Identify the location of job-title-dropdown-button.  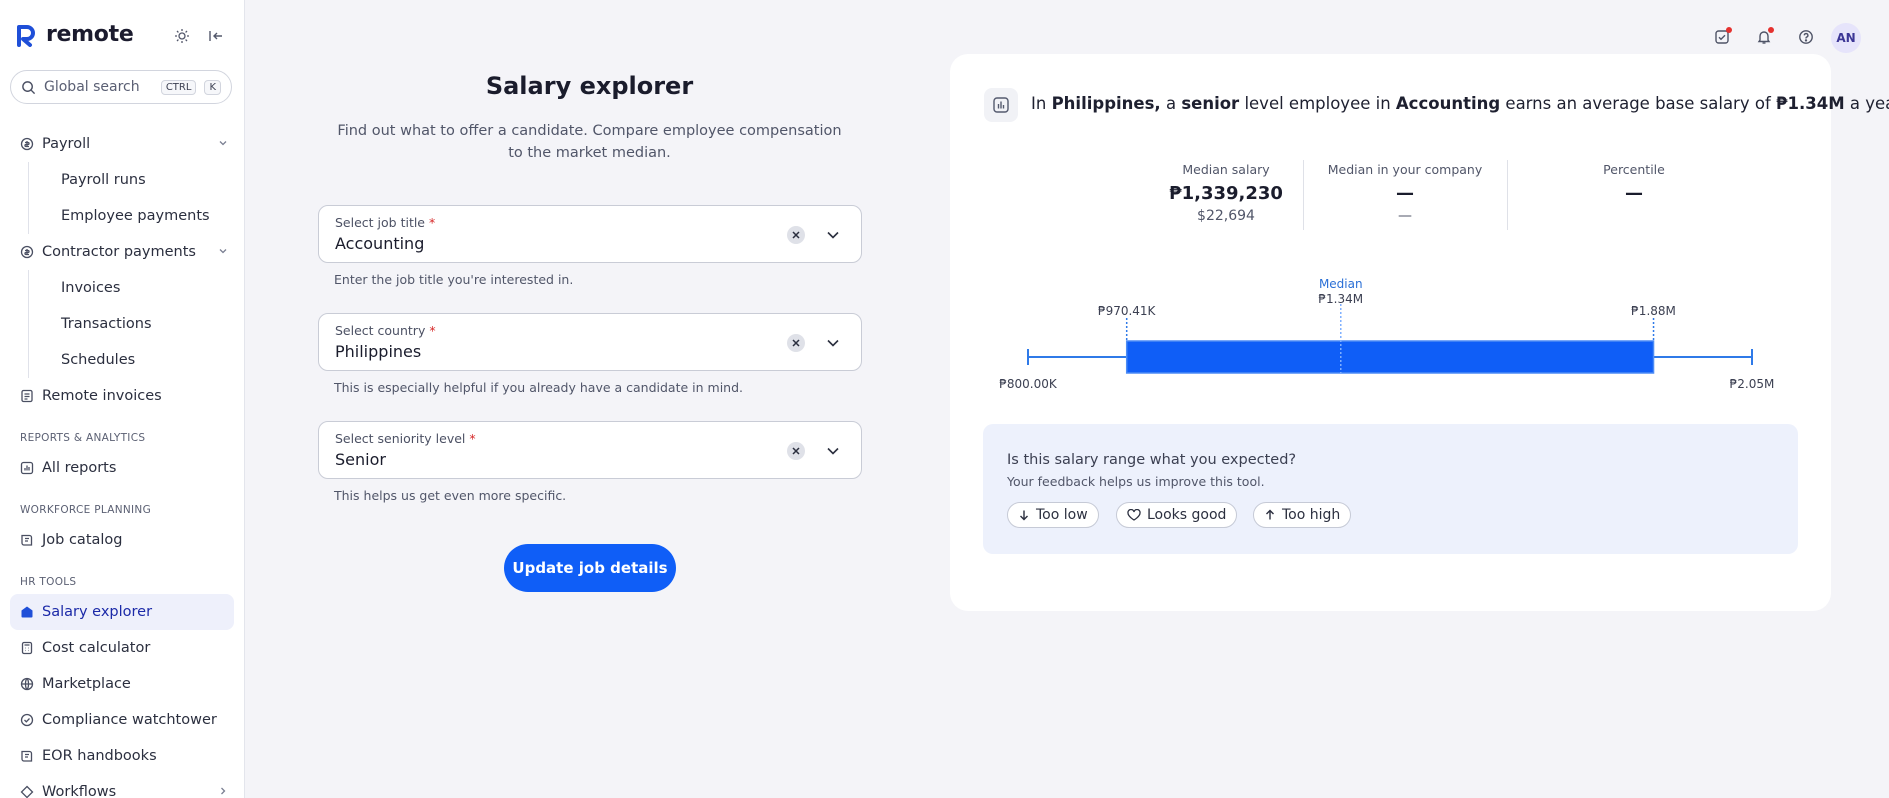
(833, 235).